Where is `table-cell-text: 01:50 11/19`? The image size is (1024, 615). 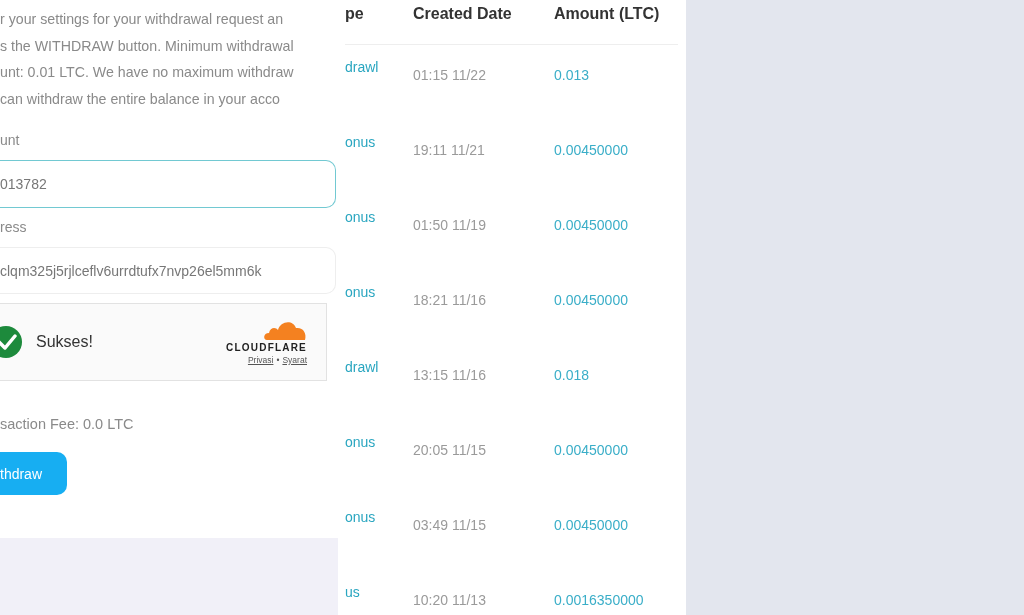 table-cell-text: 01:50 11/19 is located at coordinates (450, 225).